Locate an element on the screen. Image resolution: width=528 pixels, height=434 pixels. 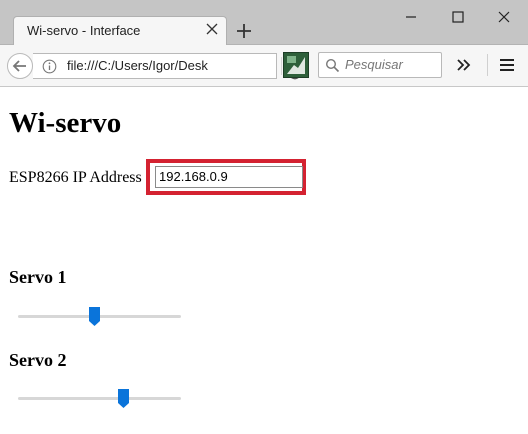
hamburger-menu-icon is located at coordinates (507, 65).